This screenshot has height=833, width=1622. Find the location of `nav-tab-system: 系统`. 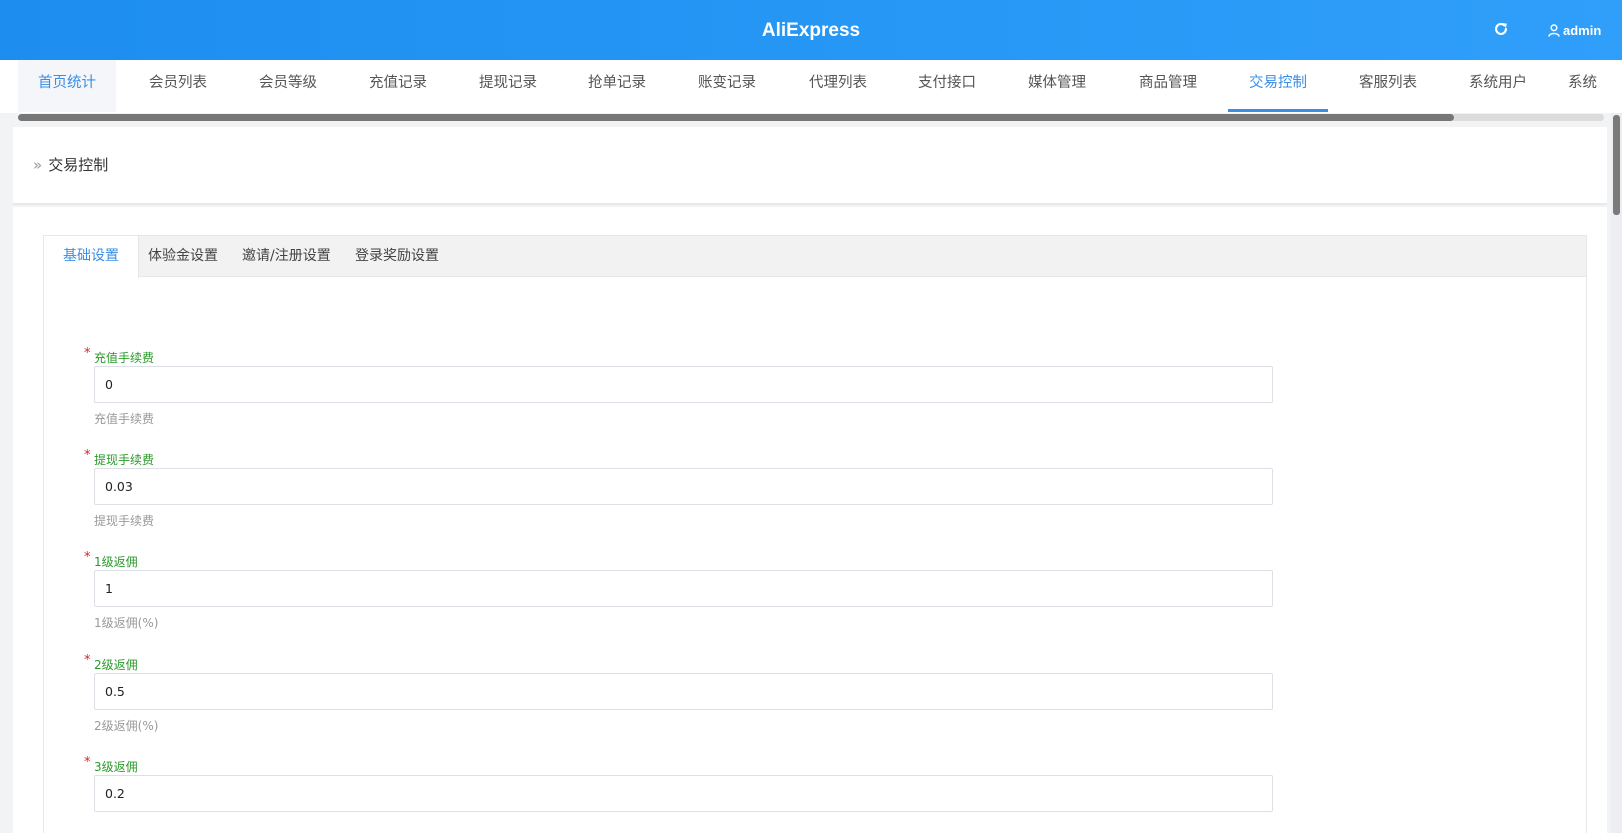

nav-tab-system: 系统 is located at coordinates (1589, 86).